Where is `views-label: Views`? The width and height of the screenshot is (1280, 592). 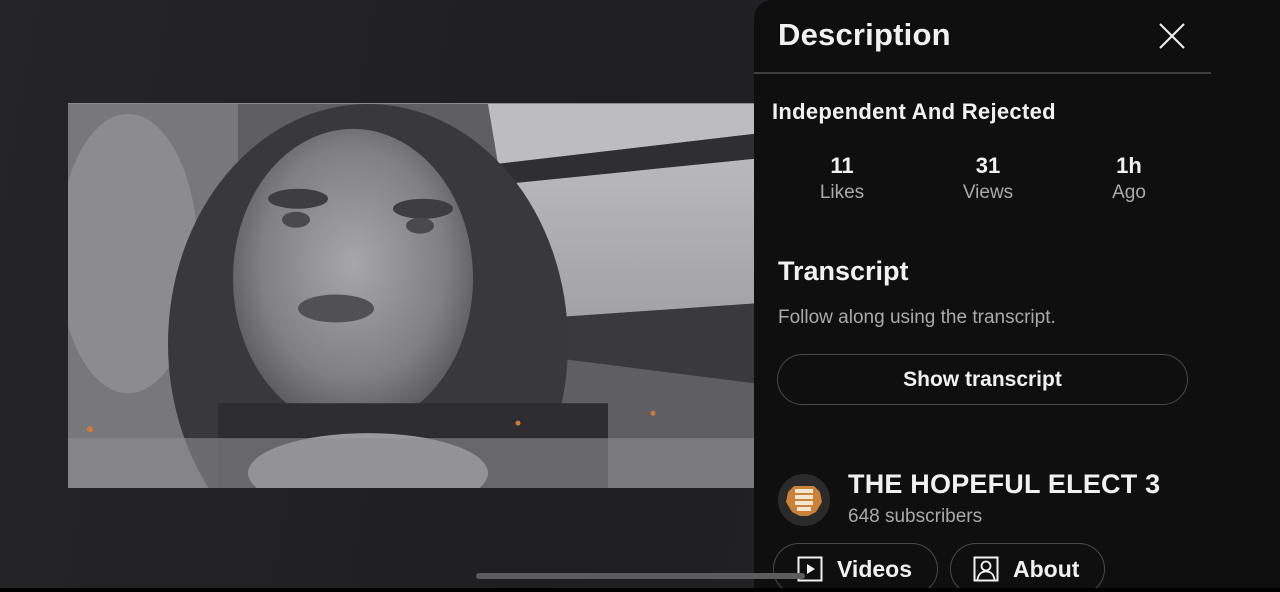 views-label: Views is located at coordinates (988, 192).